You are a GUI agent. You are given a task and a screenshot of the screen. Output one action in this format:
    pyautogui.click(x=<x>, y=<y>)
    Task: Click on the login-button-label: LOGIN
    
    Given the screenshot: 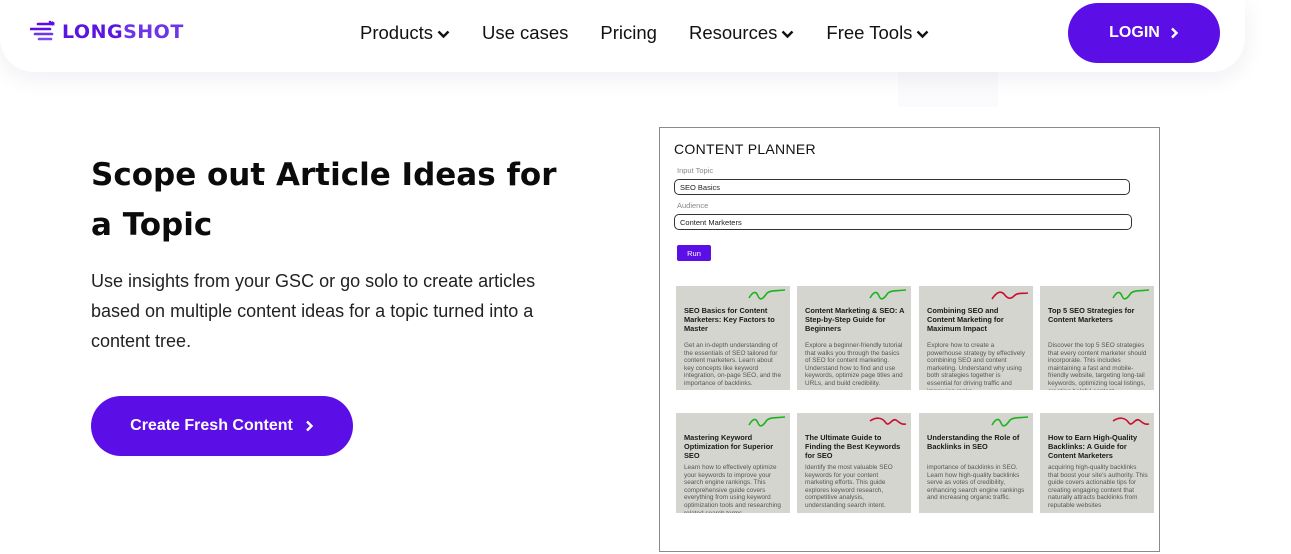 What is the action you would take?
    pyautogui.click(x=1134, y=32)
    